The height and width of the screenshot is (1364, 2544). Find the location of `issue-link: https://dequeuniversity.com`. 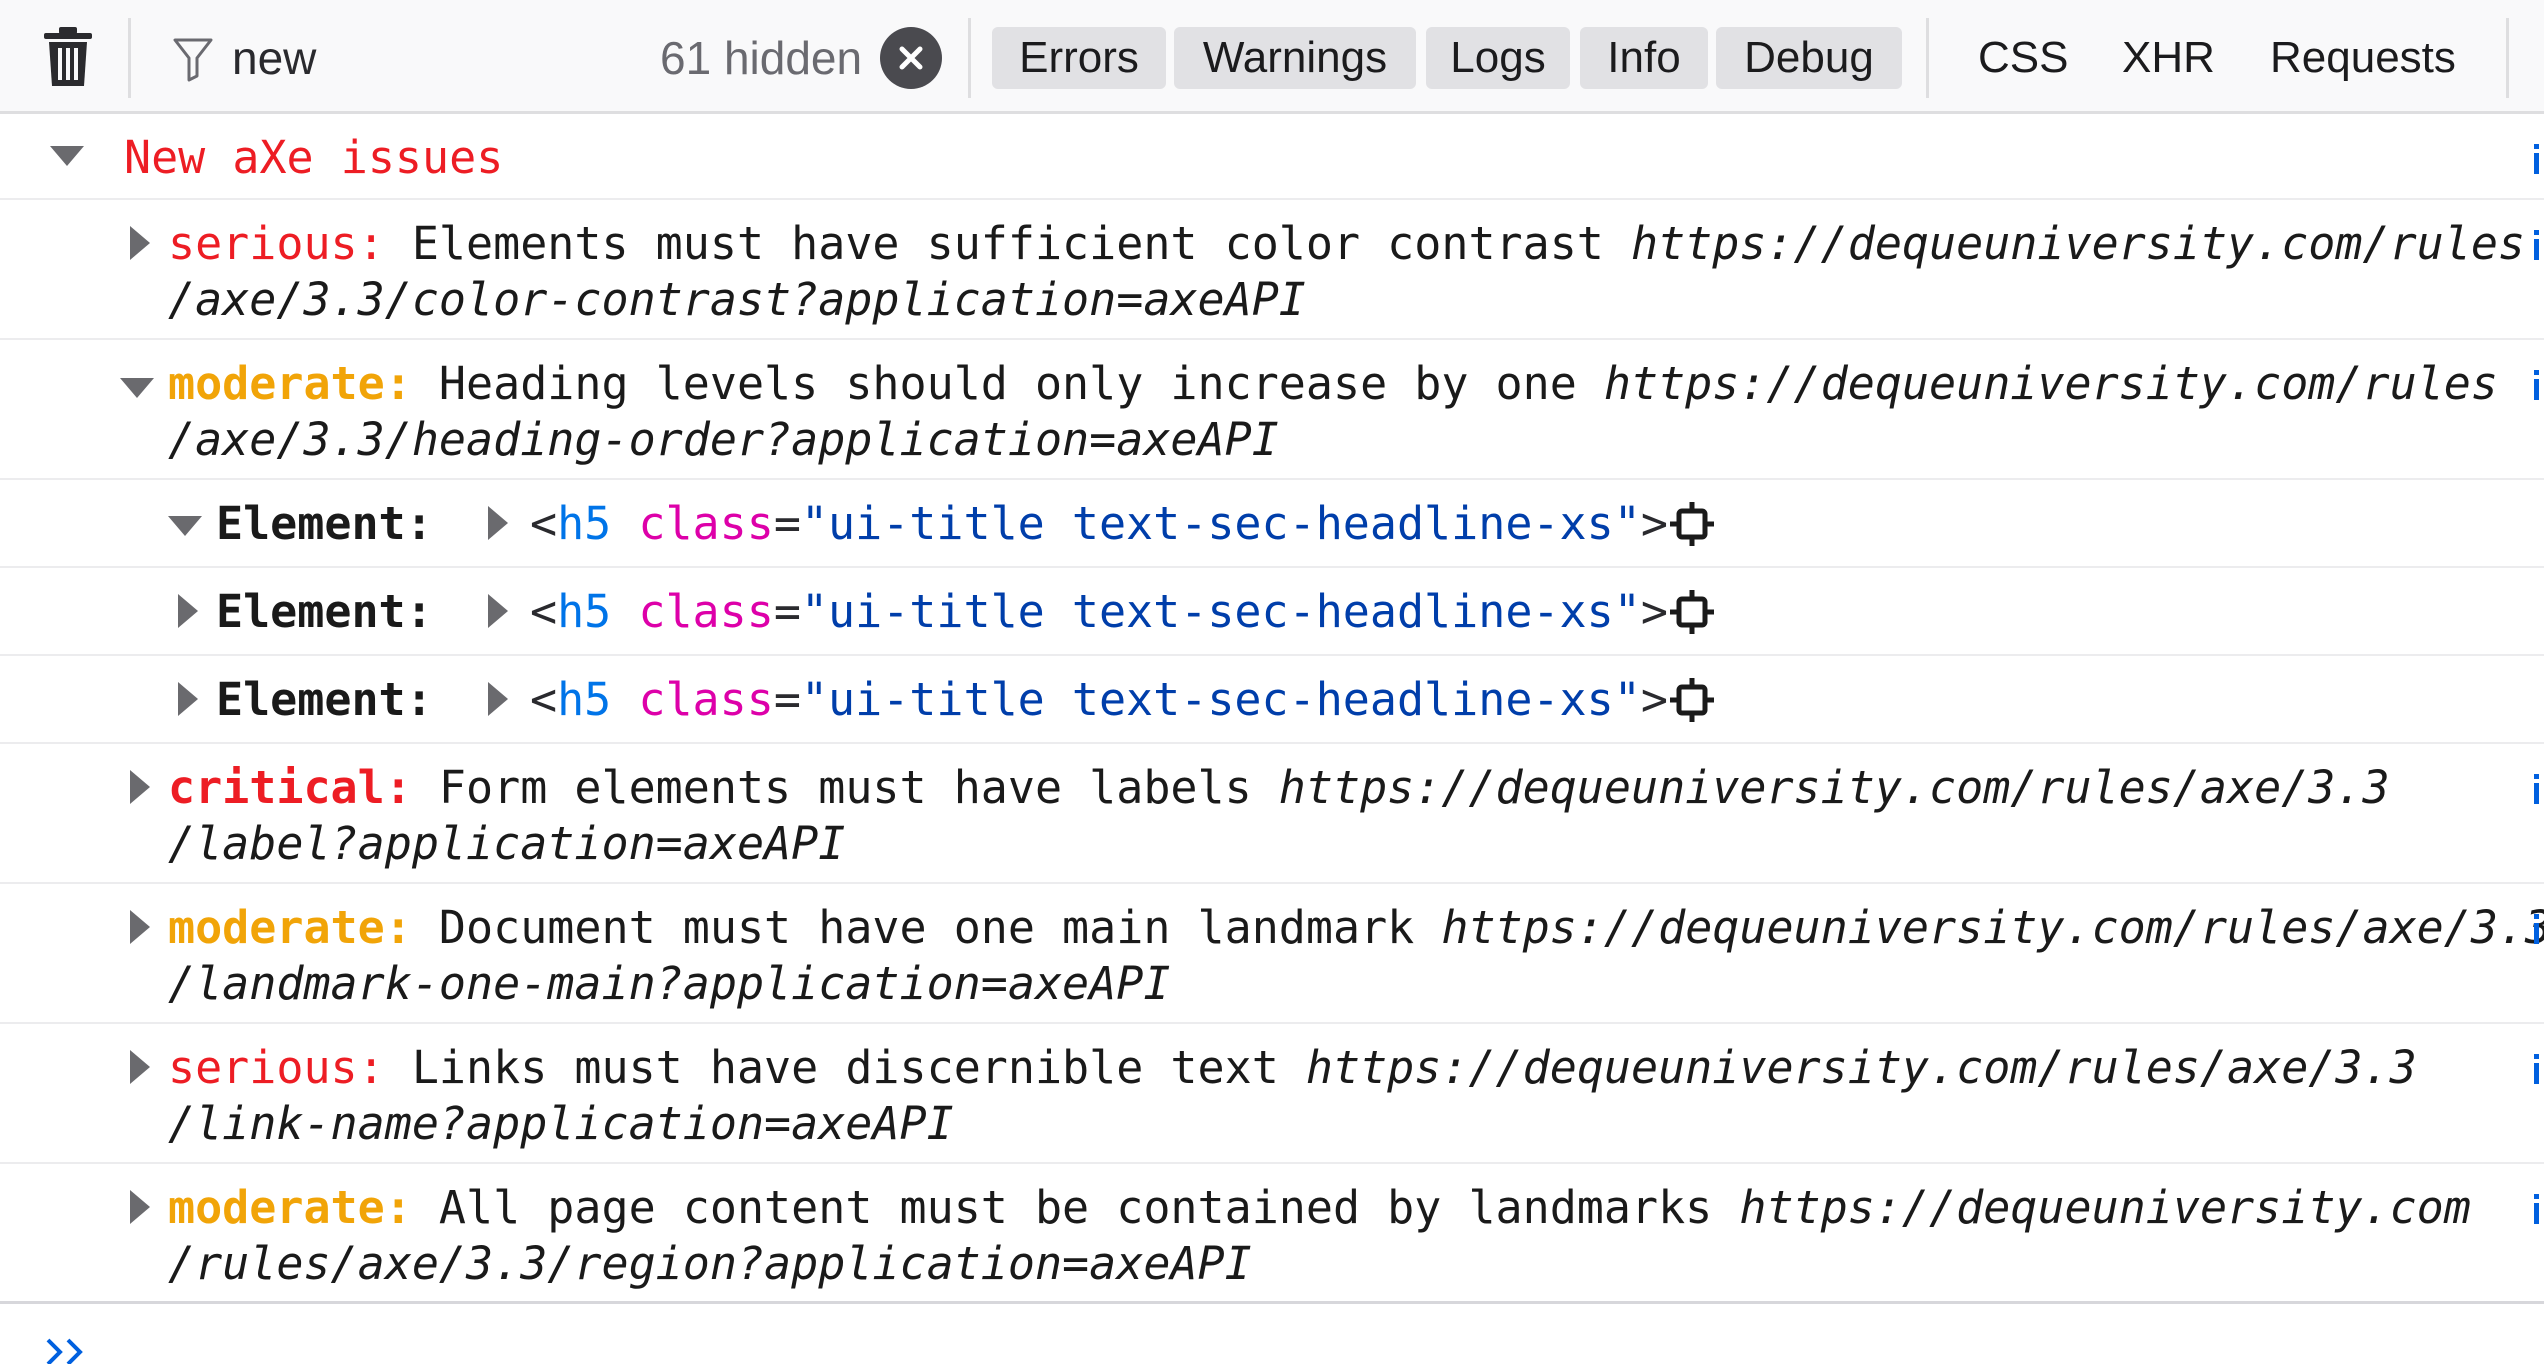

issue-link: https://dequeuniversity.com is located at coordinates (2105, 1207).